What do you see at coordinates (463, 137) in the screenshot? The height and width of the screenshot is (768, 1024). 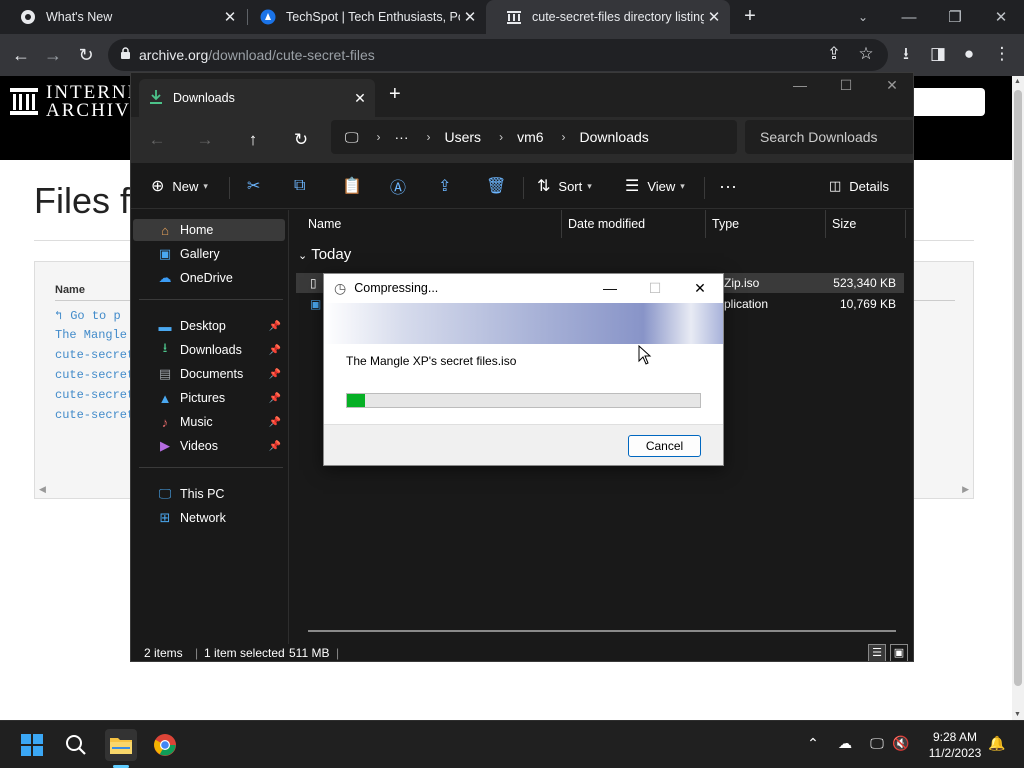 I see `breadcrumb-users: Users` at bounding box center [463, 137].